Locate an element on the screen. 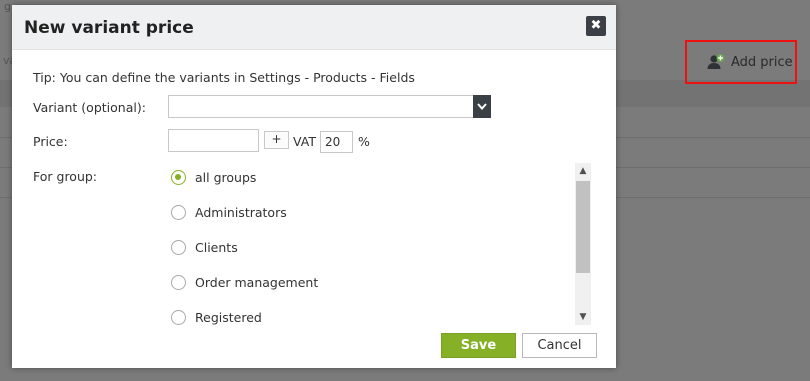 Image resolution: width=810 pixels, height=381 pixels. group-list-scrollbar: ▲ ▼ is located at coordinates (583, 244).